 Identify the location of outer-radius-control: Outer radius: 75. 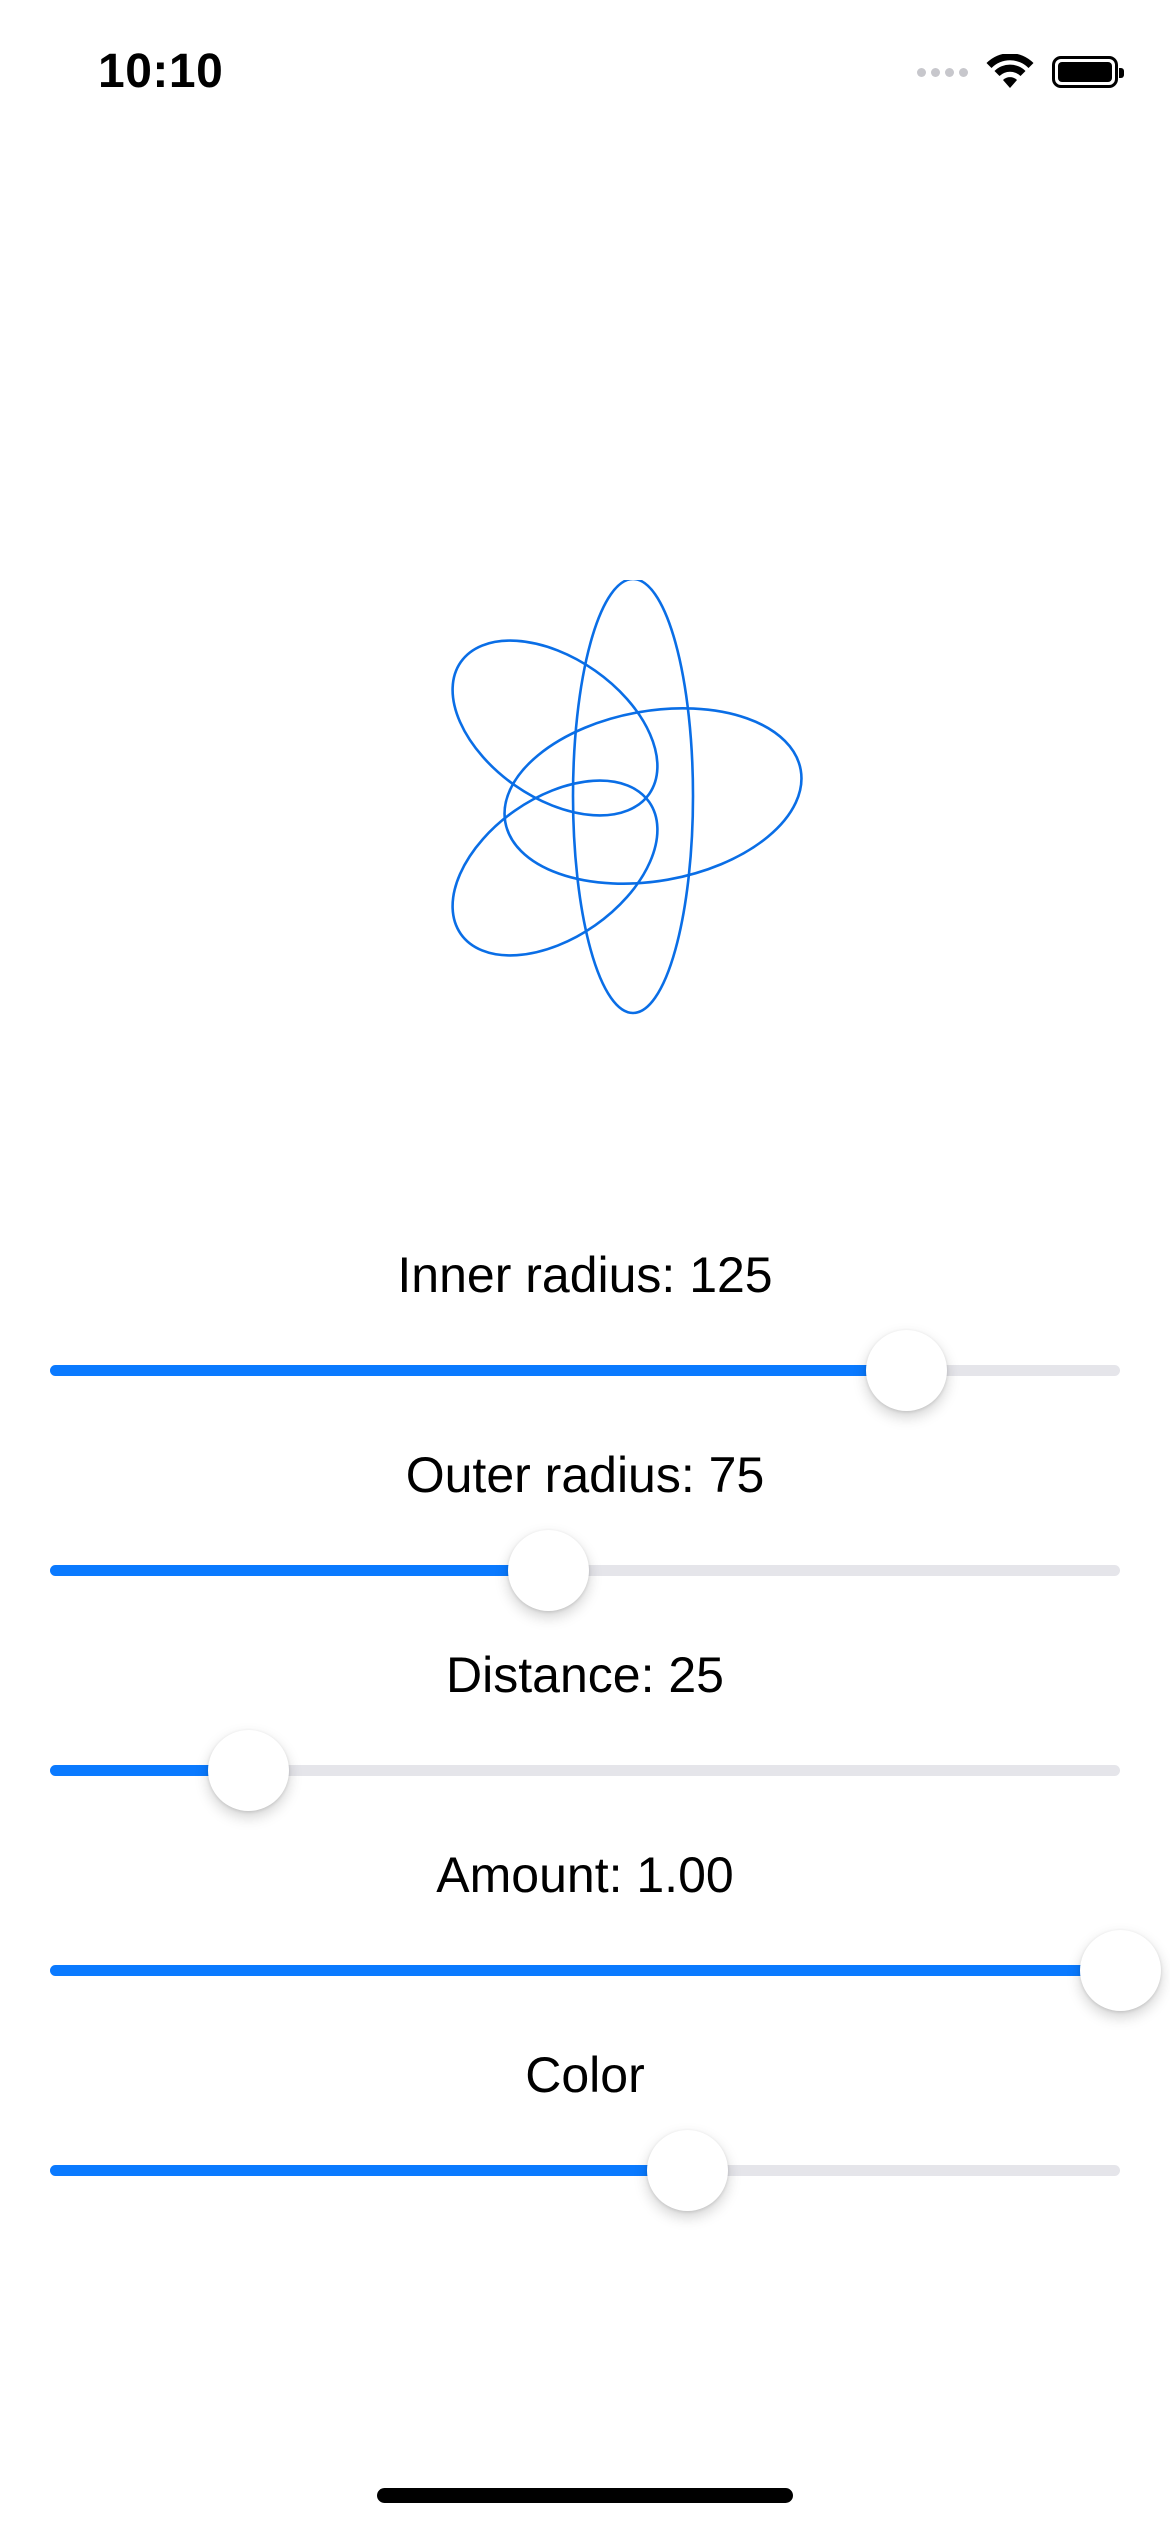
(585, 1530).